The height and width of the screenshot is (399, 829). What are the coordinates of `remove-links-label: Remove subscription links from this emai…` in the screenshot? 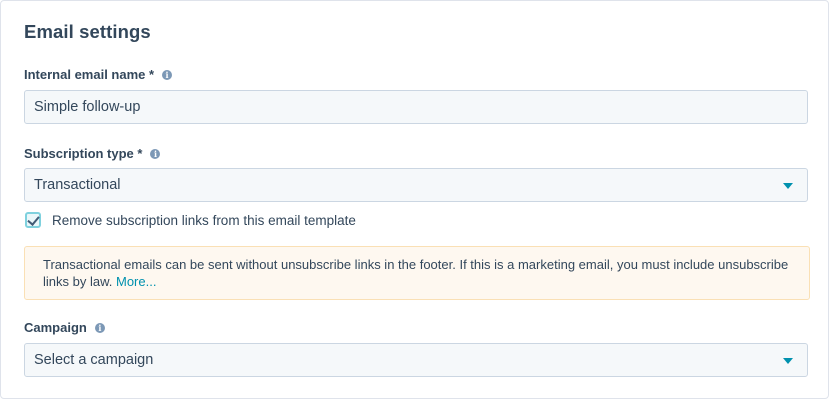 It's located at (204, 220).